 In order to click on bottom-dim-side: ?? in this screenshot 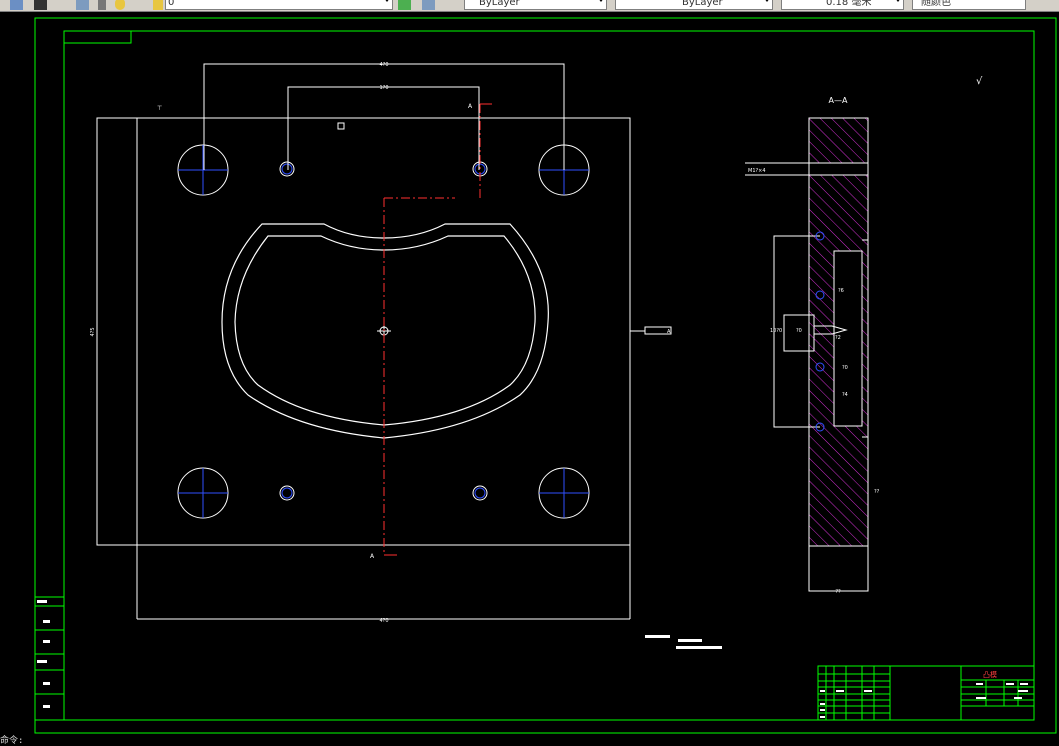, I will do `click(838, 592)`.